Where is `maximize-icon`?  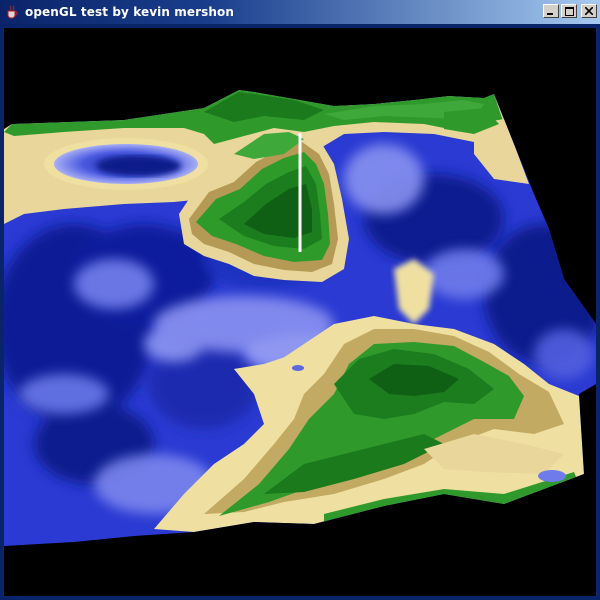 maximize-icon is located at coordinates (569, 11).